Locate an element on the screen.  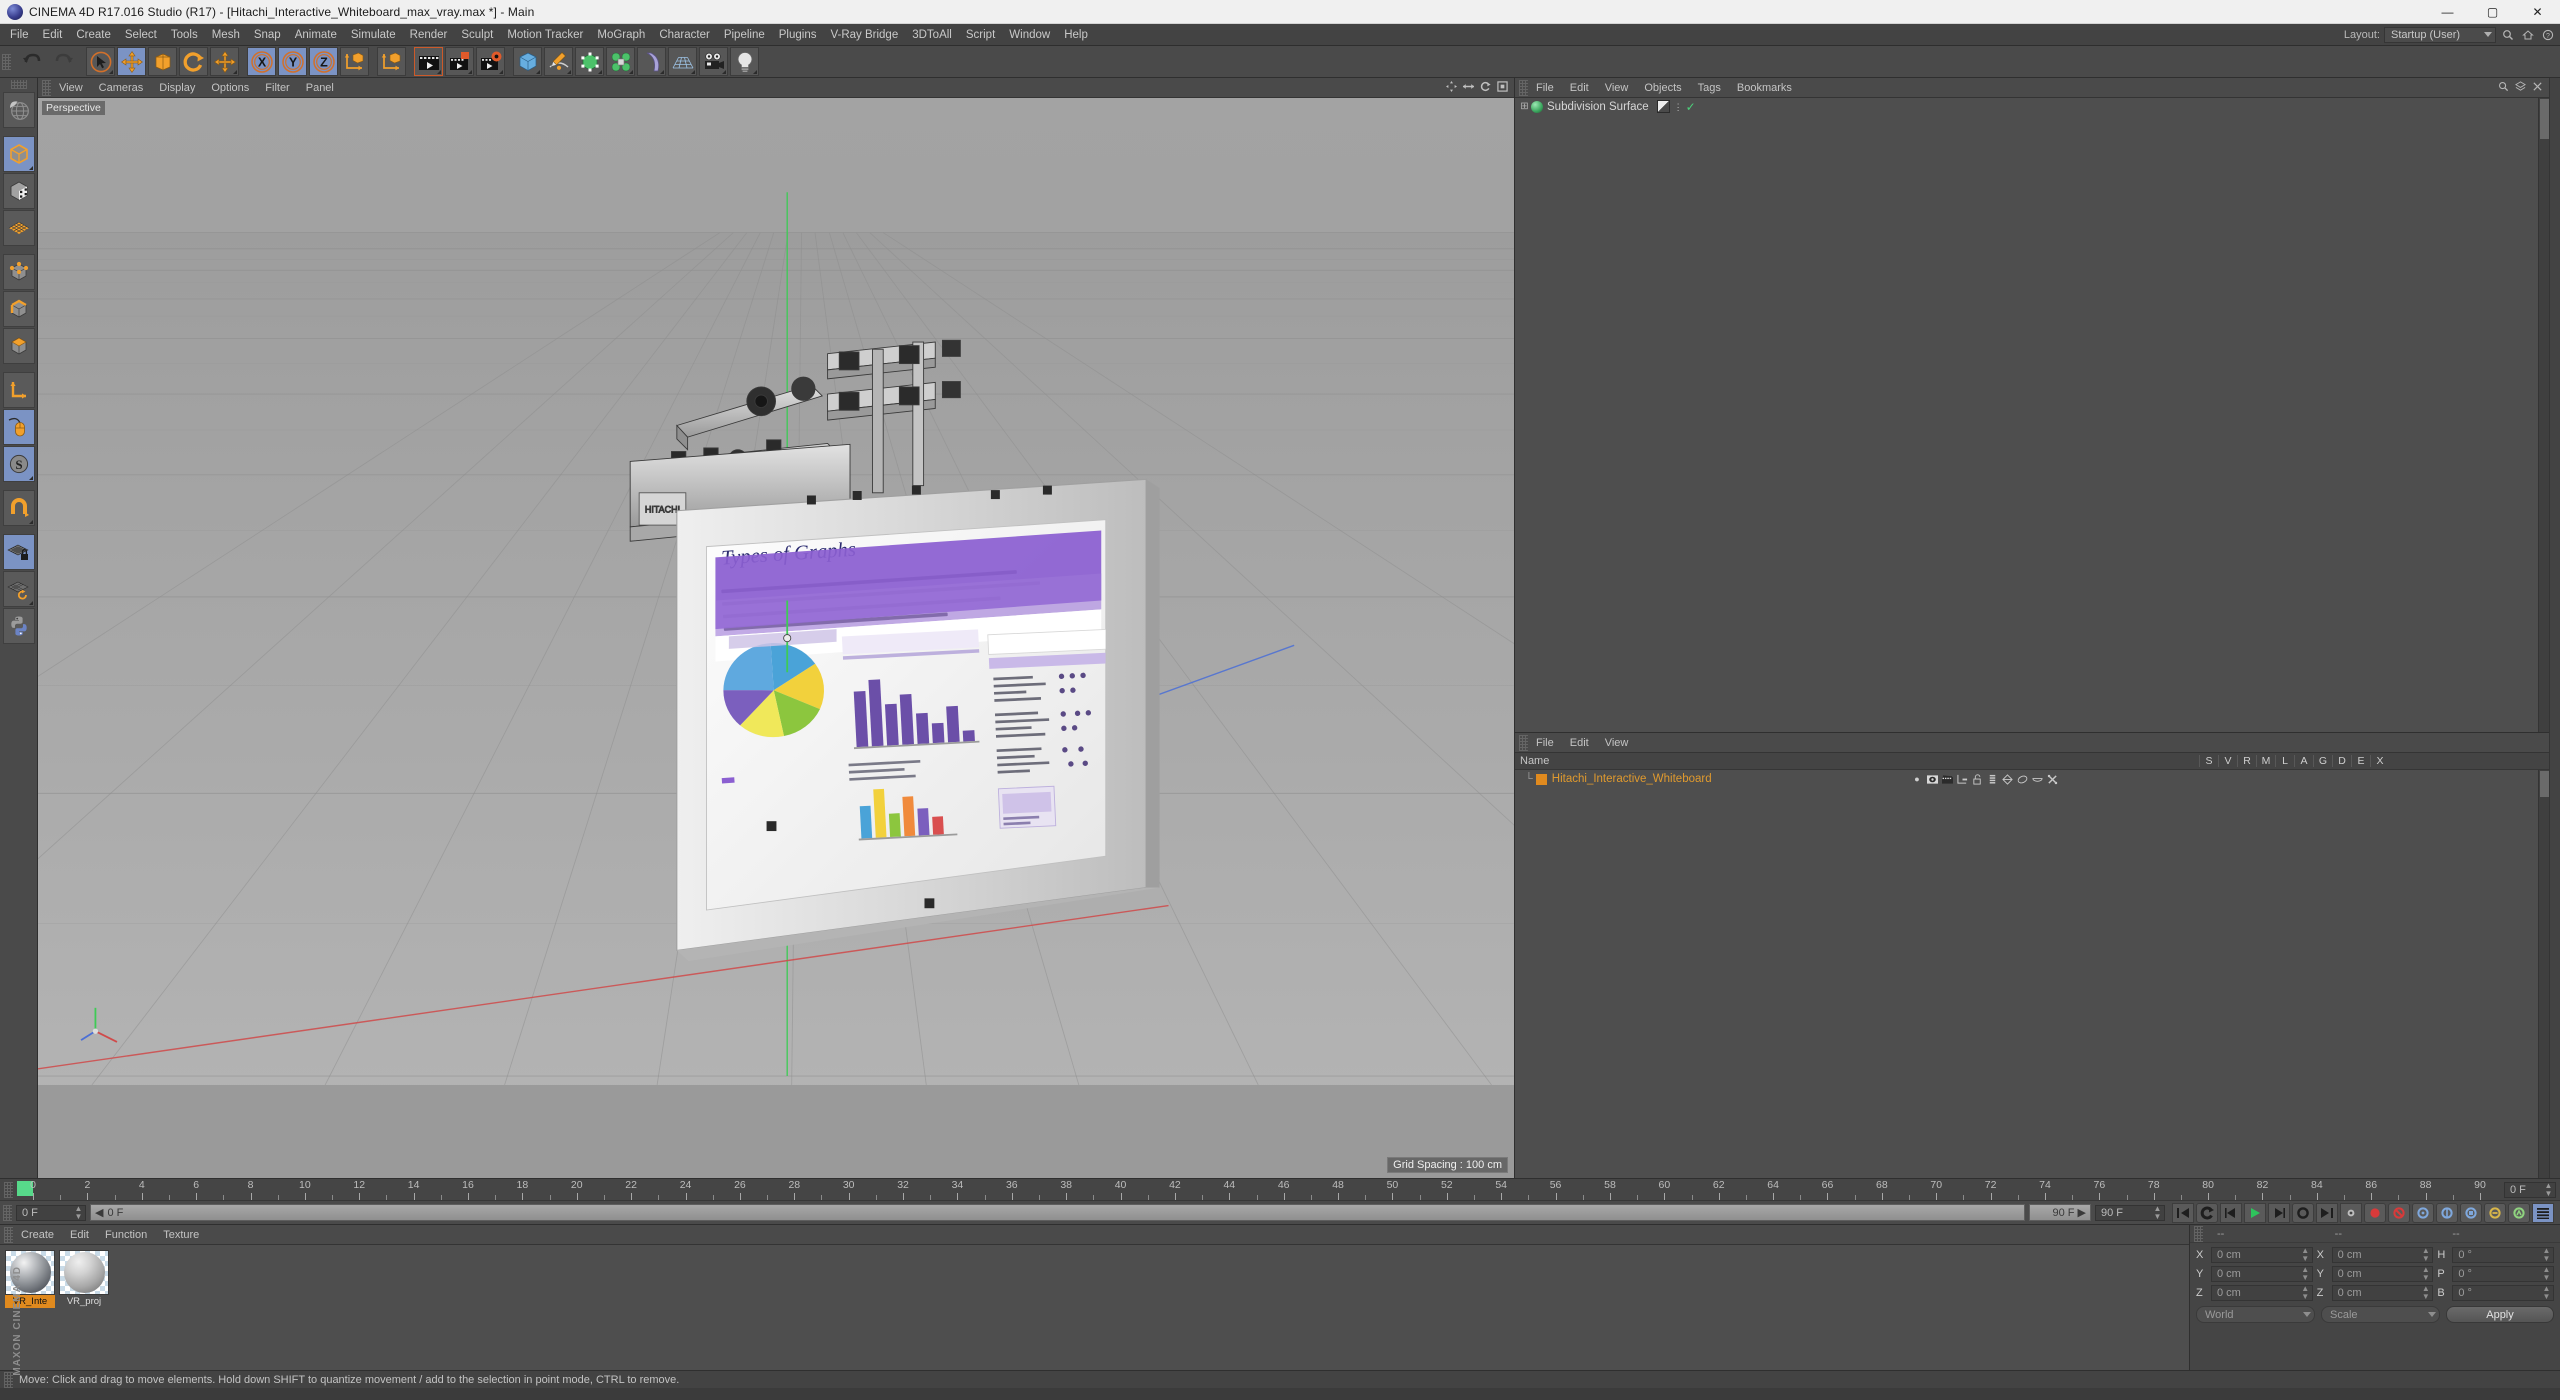
matmgr-menu-function: Function is located at coordinates (126, 1235).